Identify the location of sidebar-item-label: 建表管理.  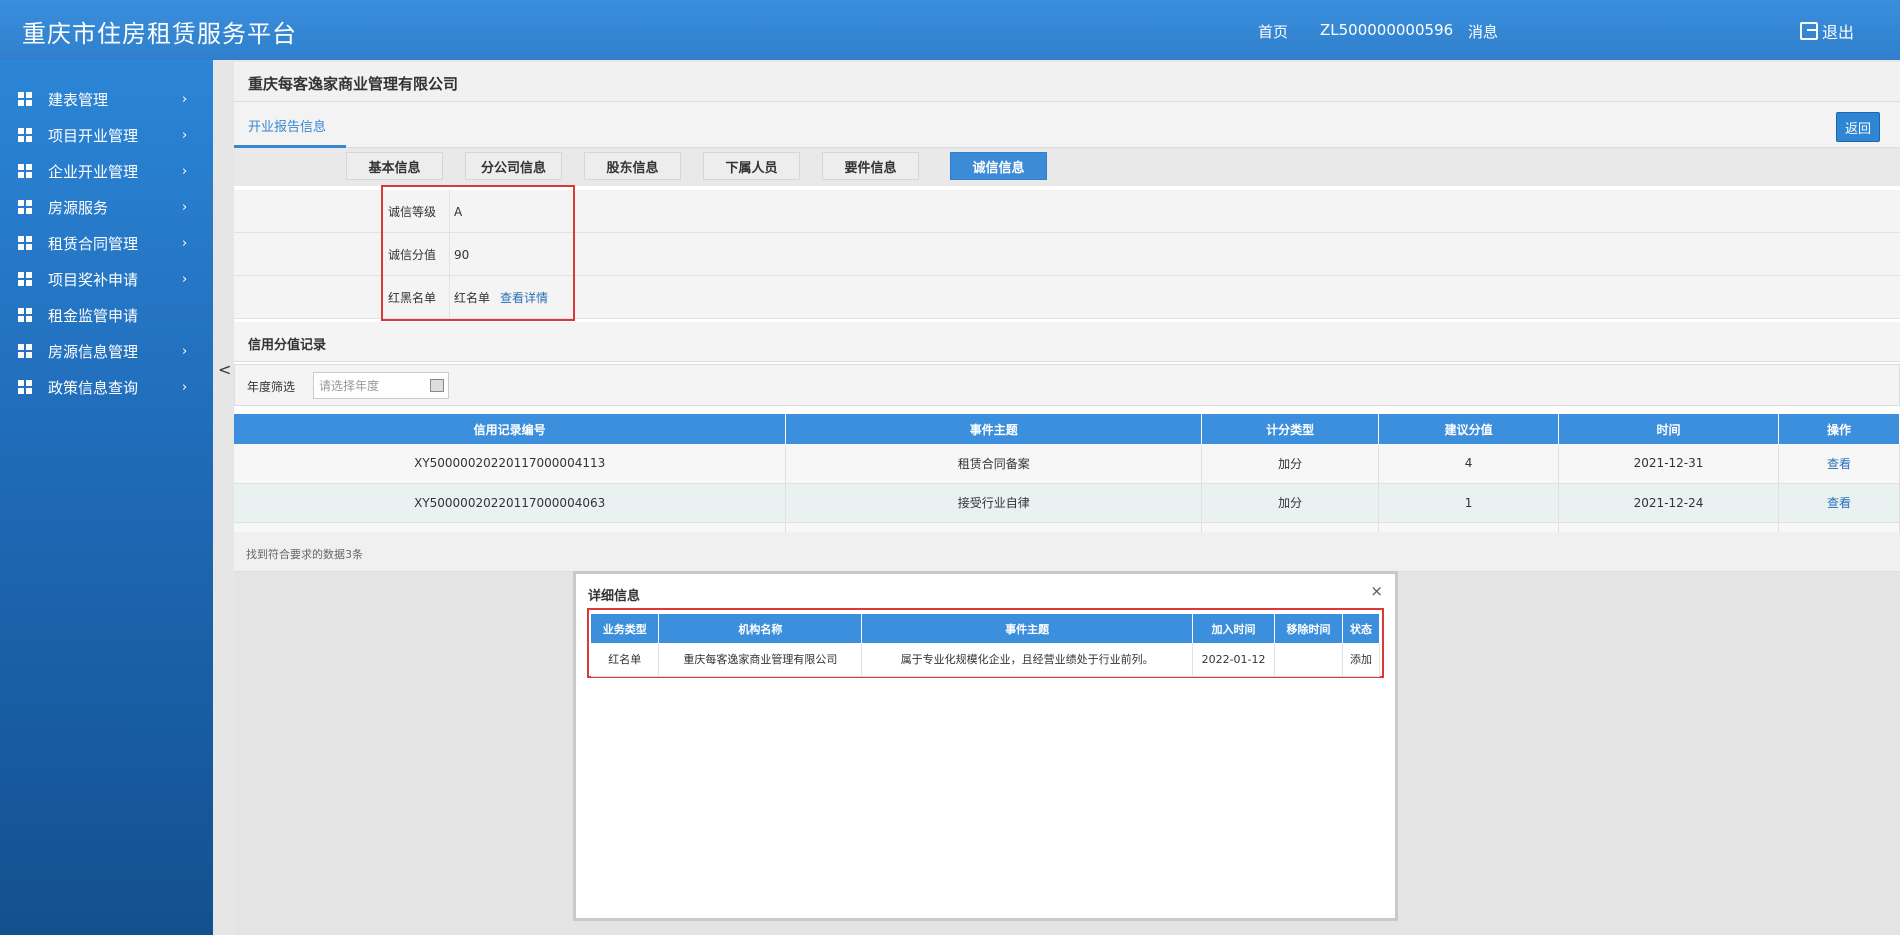
(78, 99).